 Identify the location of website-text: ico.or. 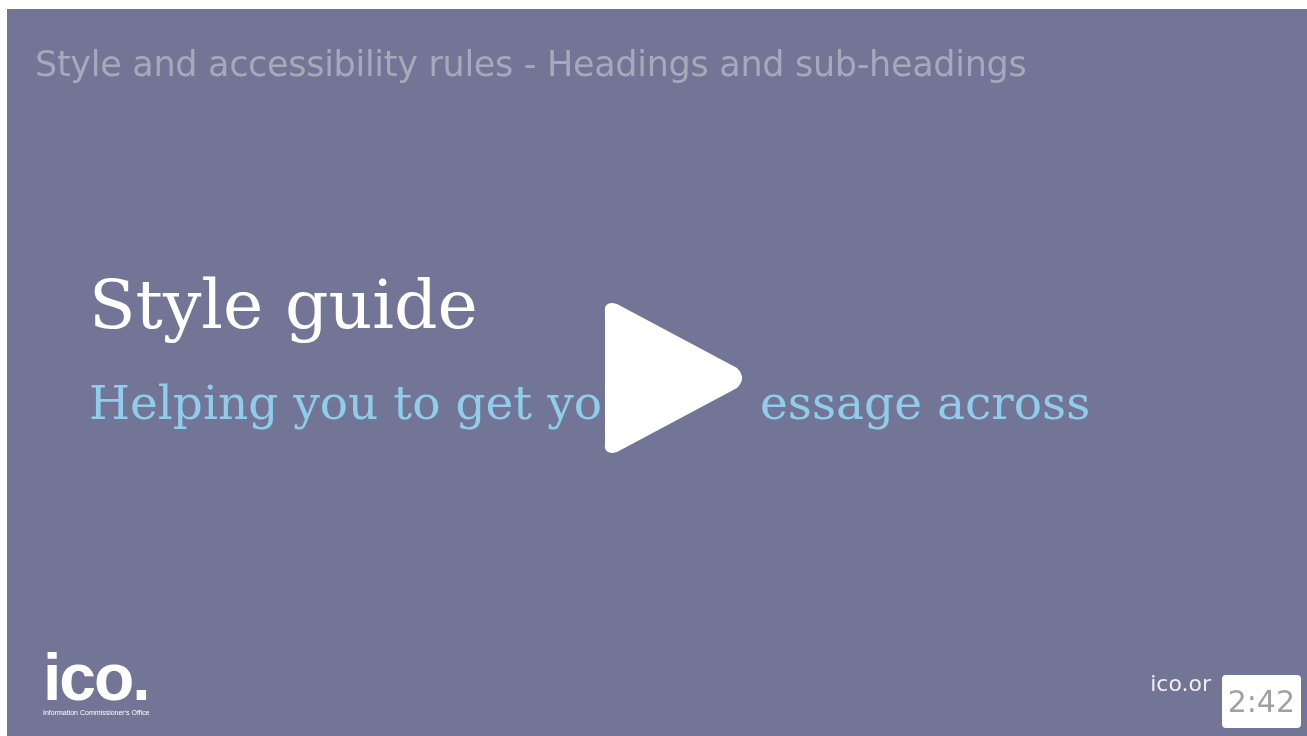
(1180, 684).